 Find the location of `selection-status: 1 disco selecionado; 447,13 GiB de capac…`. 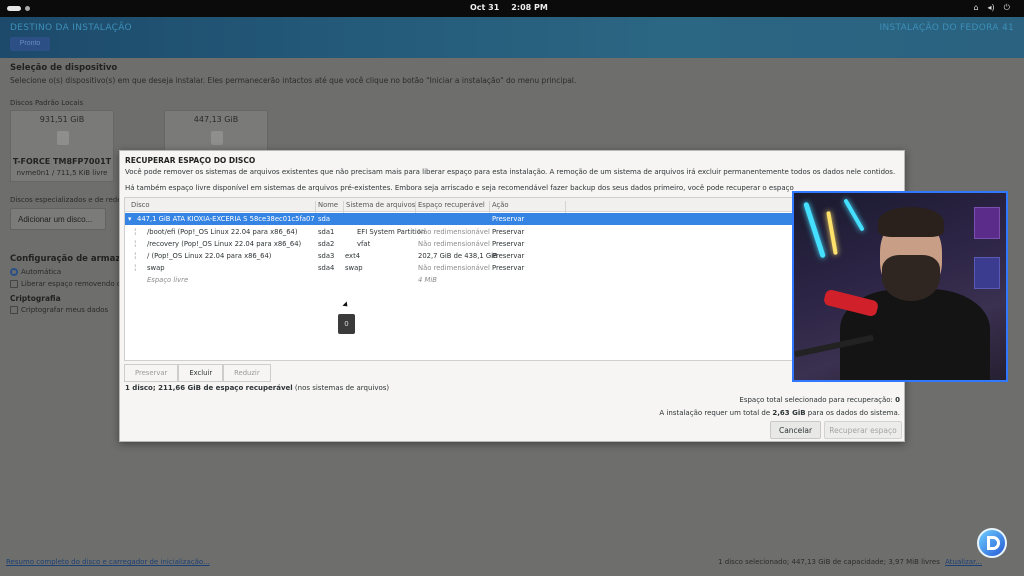

selection-status: 1 disco selecionado; 447,13 GiB de capac… is located at coordinates (850, 562).